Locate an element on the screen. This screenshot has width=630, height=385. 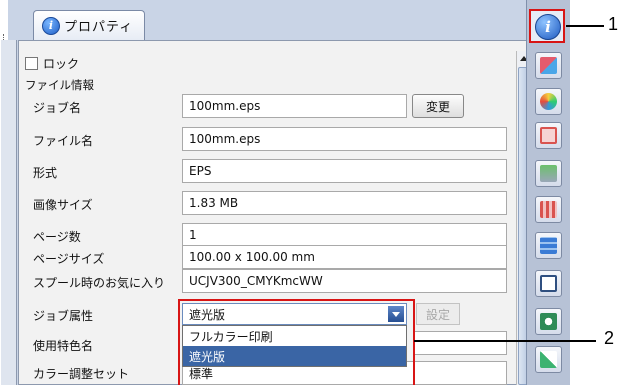
job-name-field: 100mm.eps is located at coordinates (294, 106).